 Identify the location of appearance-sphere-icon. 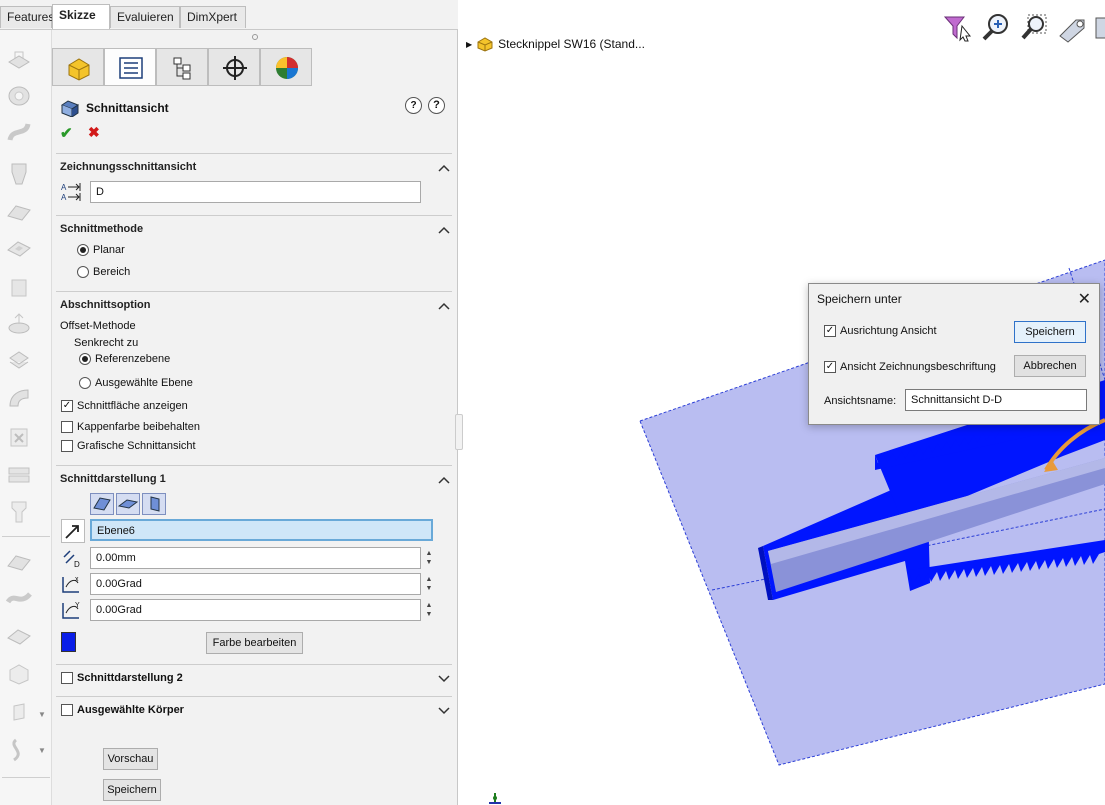
(287, 68).